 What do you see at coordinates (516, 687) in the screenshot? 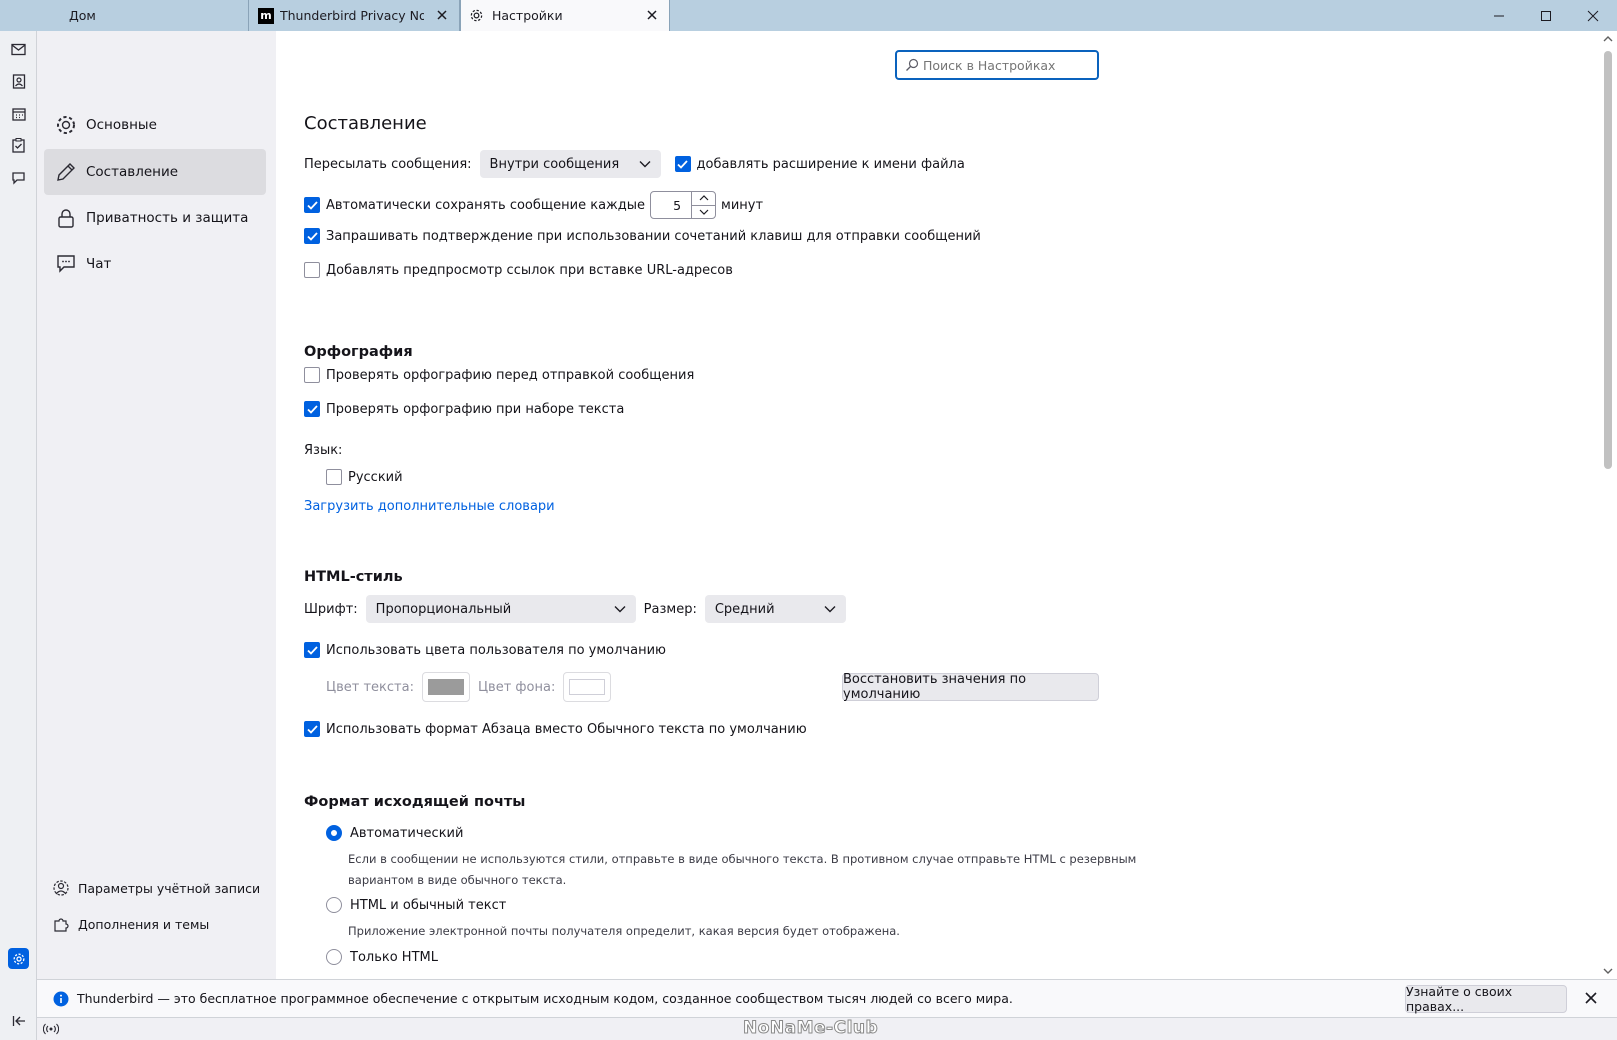
I see `bg-color-label: Цвет фона:` at bounding box center [516, 687].